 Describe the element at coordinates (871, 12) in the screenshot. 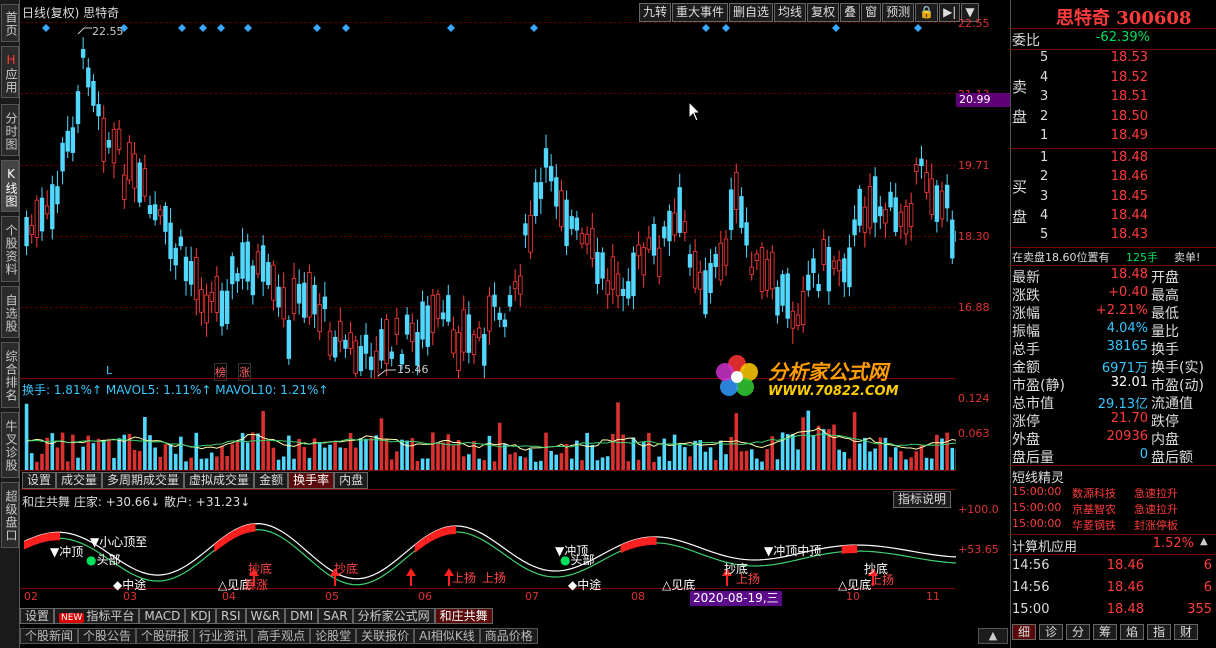

I see `toolbar-window-button: 窗` at that location.